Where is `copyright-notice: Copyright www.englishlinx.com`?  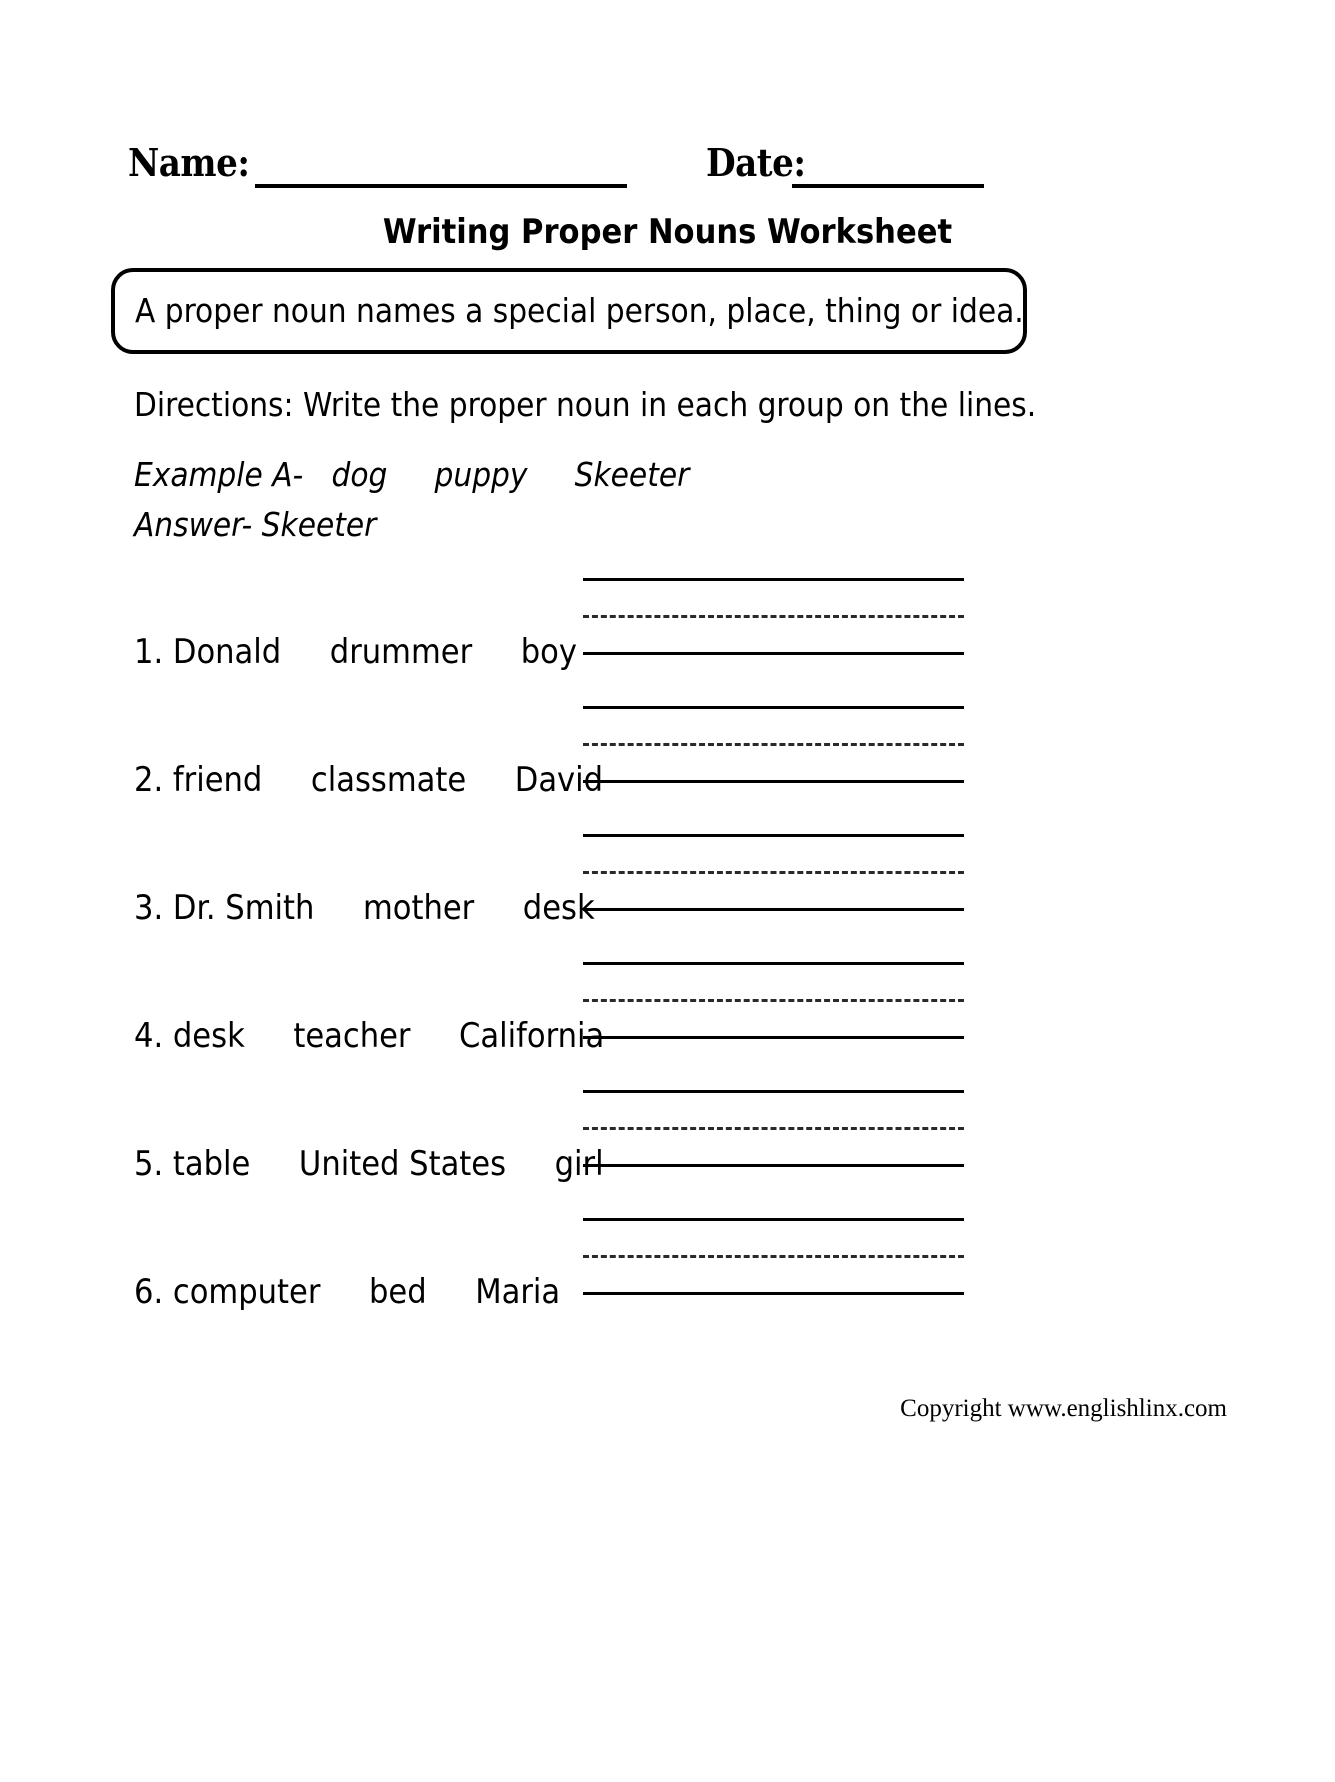 copyright-notice: Copyright www.englishlinx.com is located at coordinates (1063, 1408).